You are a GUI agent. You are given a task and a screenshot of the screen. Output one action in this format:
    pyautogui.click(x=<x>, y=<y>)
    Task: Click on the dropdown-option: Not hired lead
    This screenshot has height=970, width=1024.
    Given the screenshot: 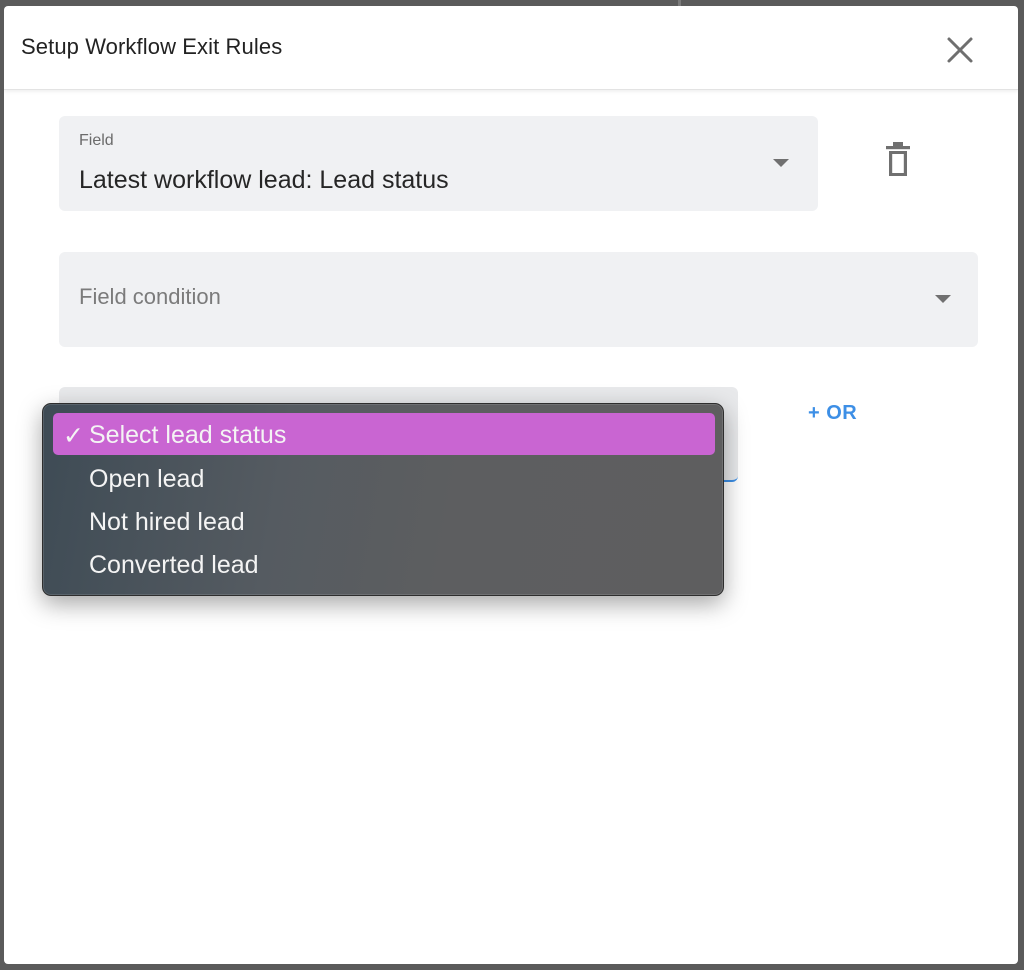 What is the action you would take?
    pyautogui.click(x=384, y=521)
    